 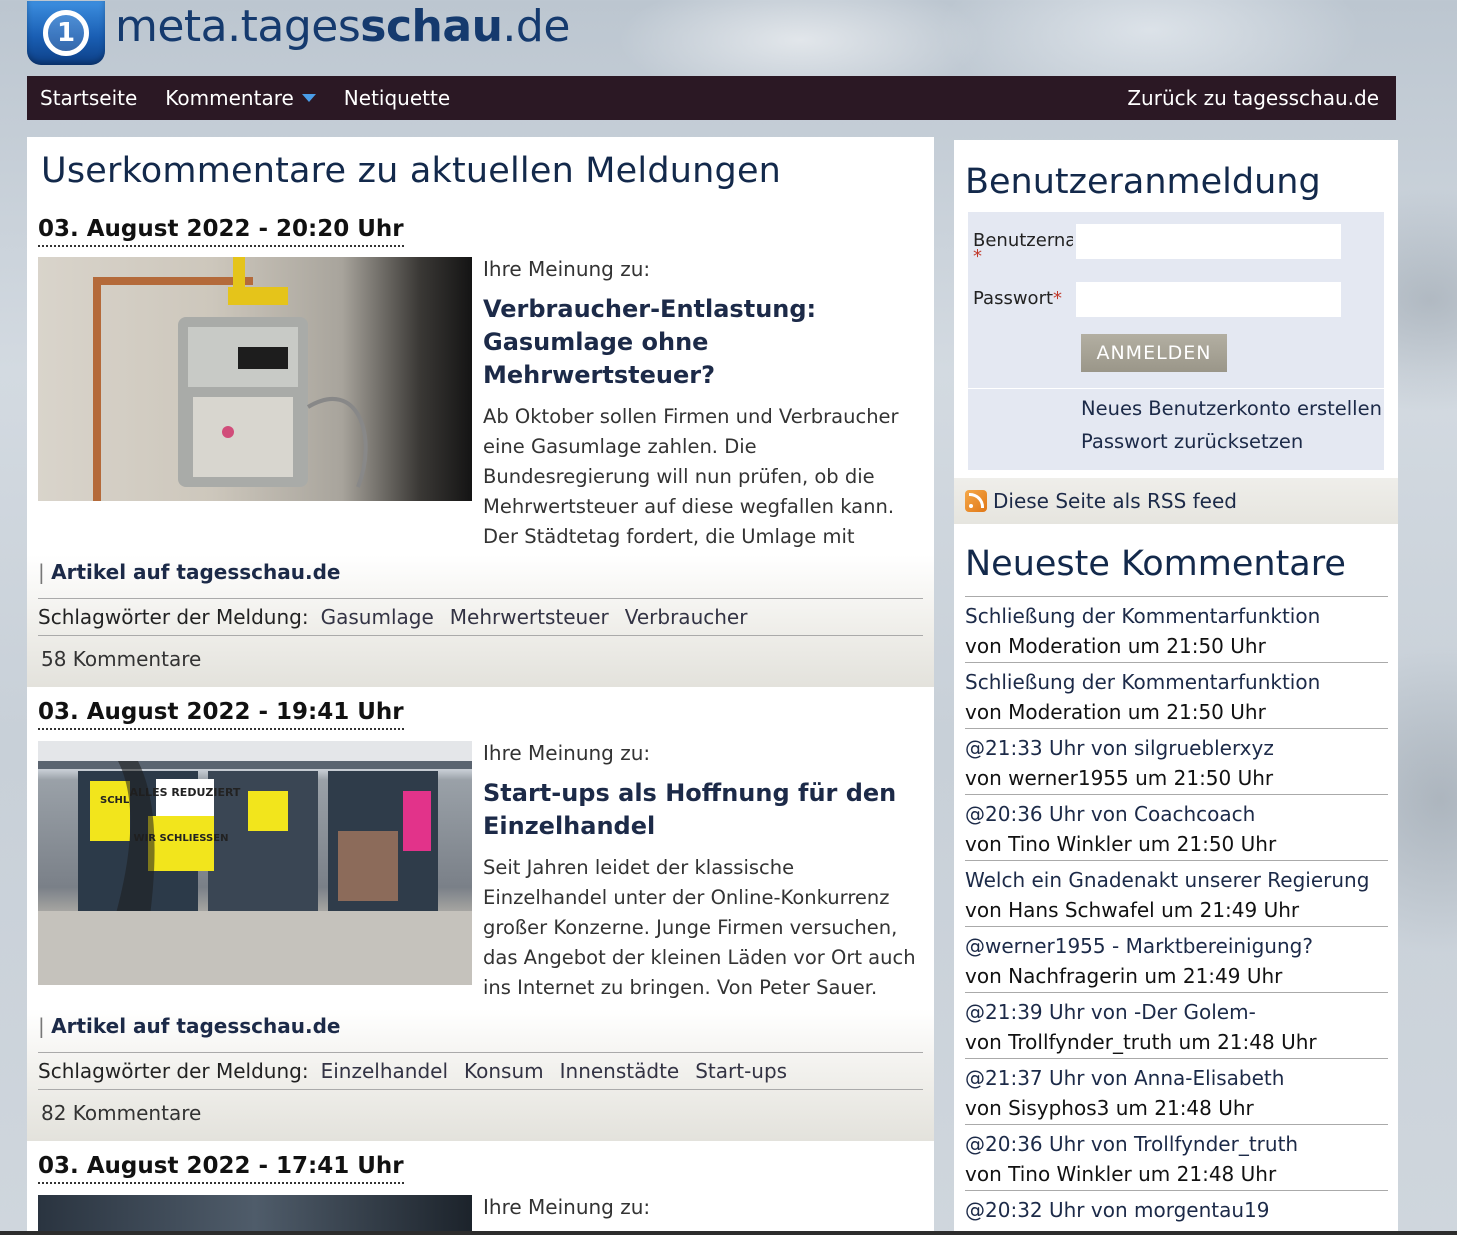 I want to click on storefront-illustration: ALLES REDUZIERT WIR SCHLIESSEN SCHL, so click(x=255, y=863).